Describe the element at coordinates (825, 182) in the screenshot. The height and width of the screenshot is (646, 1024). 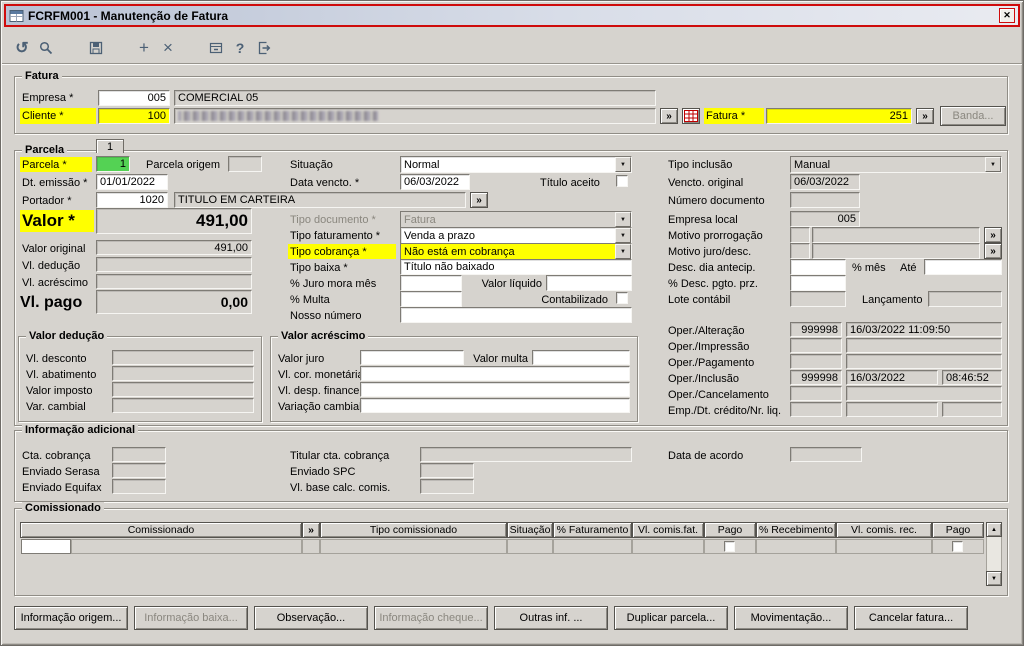
I see `vencto-original-field: 06/03/2022` at that location.